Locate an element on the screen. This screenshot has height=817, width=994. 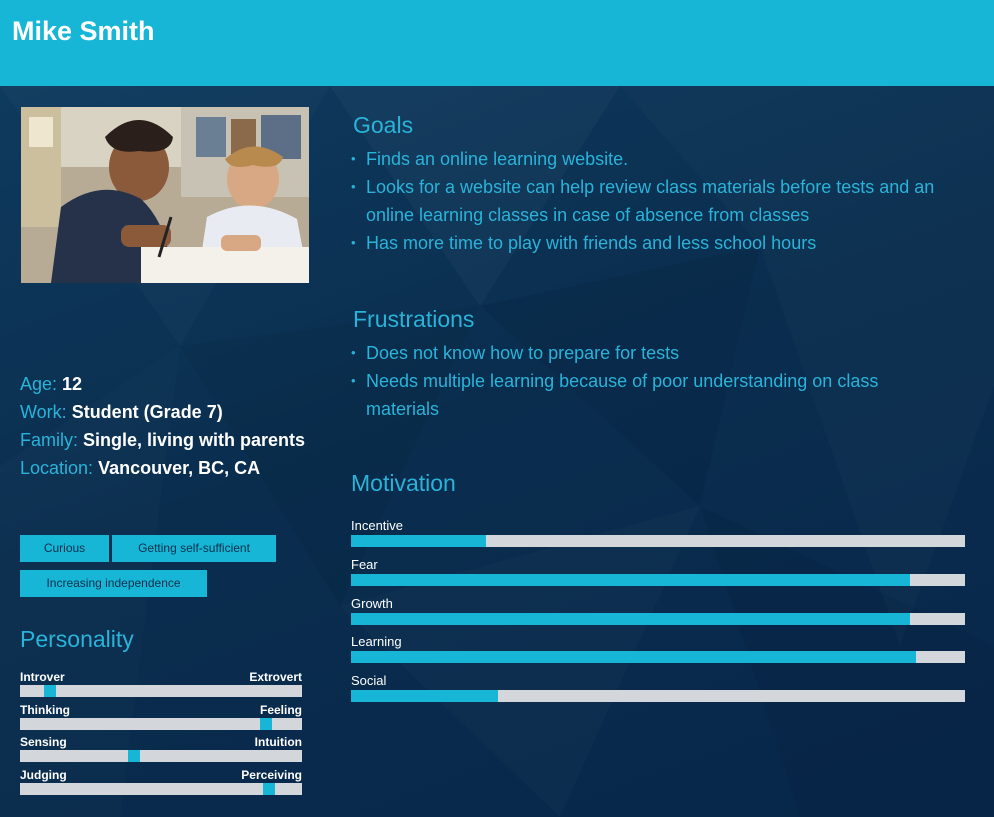
motivation-bar: Incentive is located at coordinates (658, 535).